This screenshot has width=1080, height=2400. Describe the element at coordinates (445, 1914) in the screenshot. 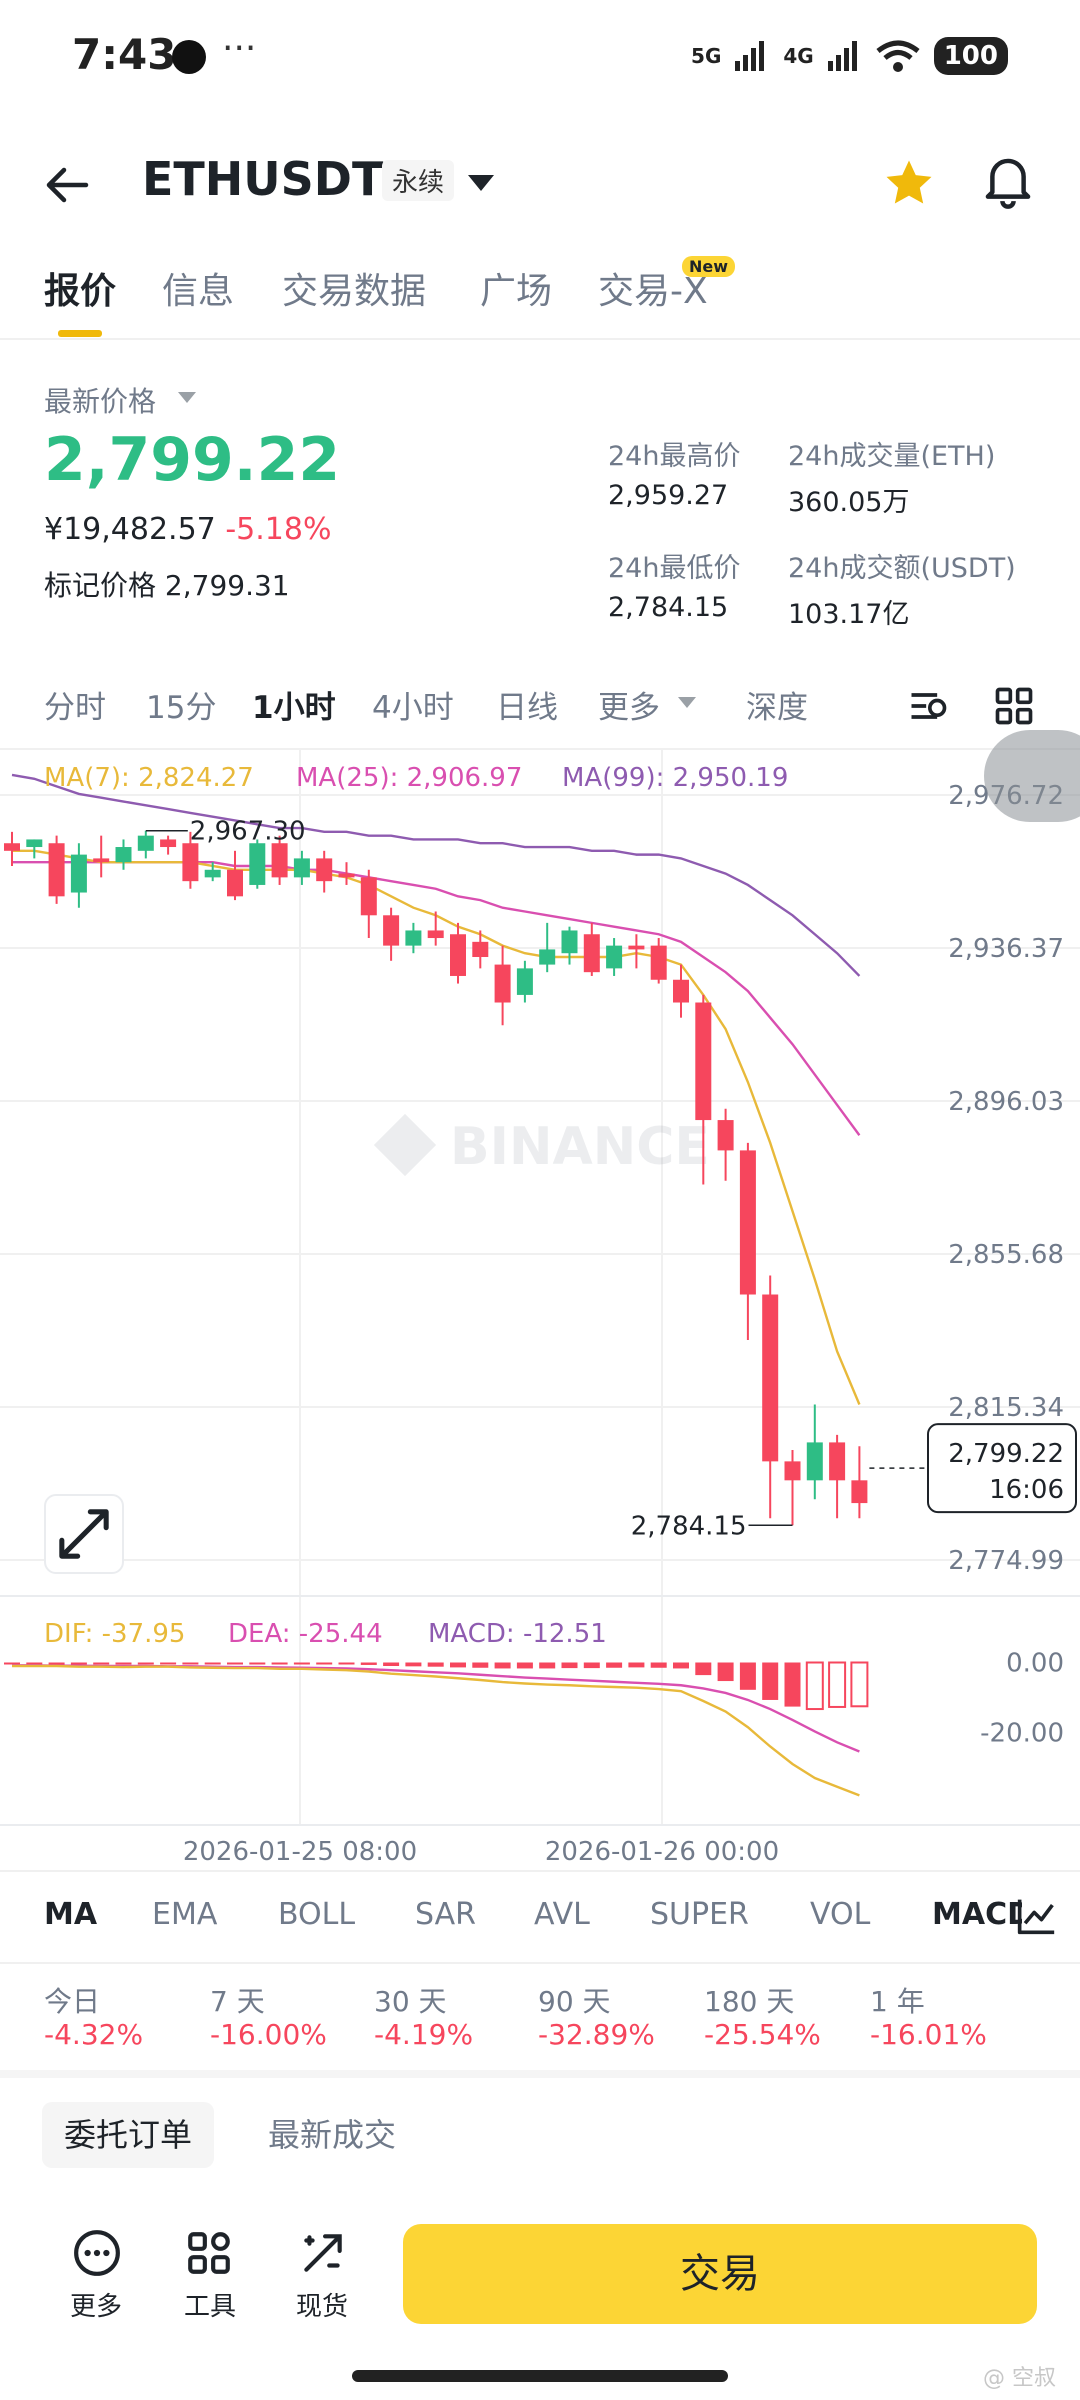

I see `indicator-sar: SAR` at that location.